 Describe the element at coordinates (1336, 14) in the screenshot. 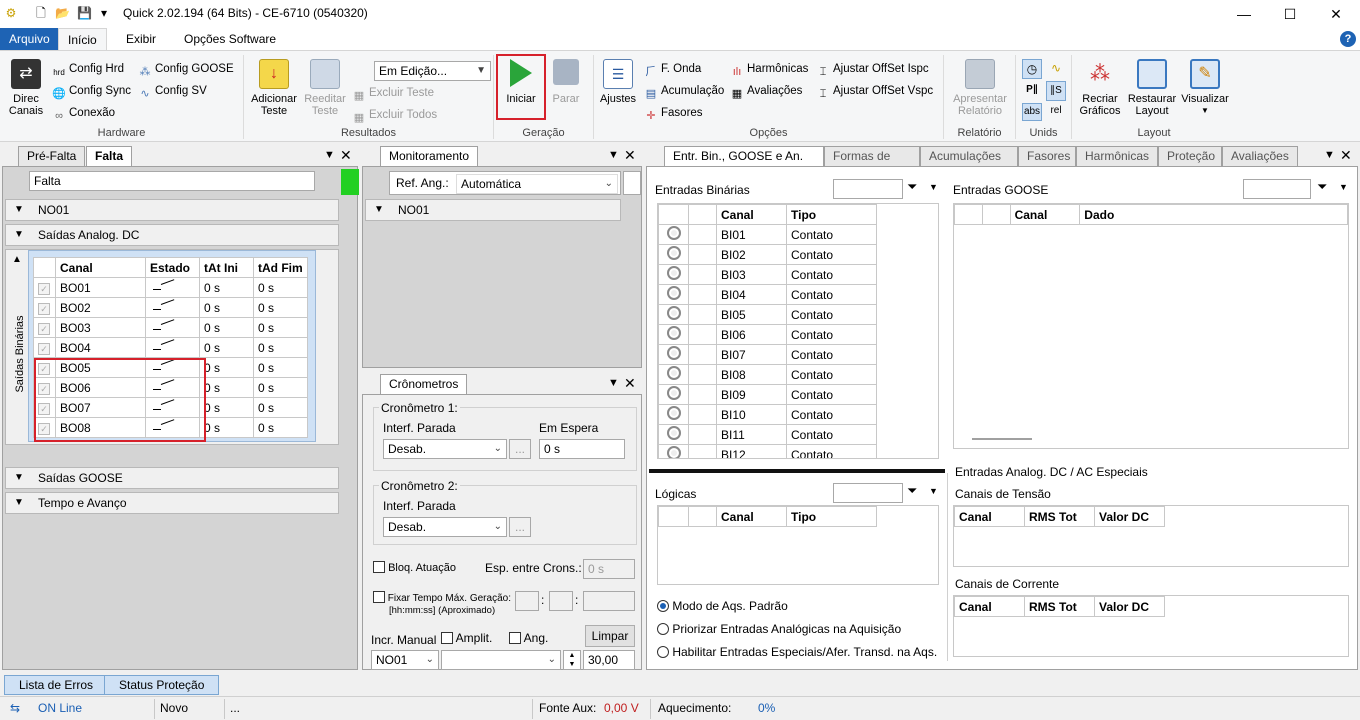

I see `close-window-button: ✕` at that location.